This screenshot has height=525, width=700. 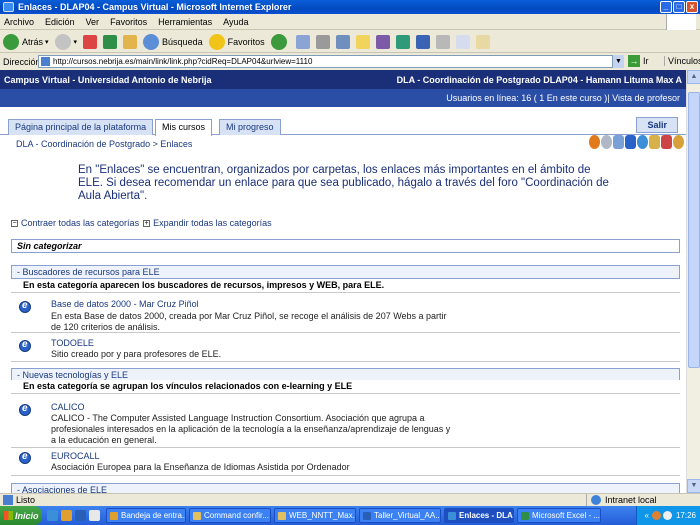 What do you see at coordinates (182, 41) in the screenshot?
I see `search-label: Búsqueda` at bounding box center [182, 41].